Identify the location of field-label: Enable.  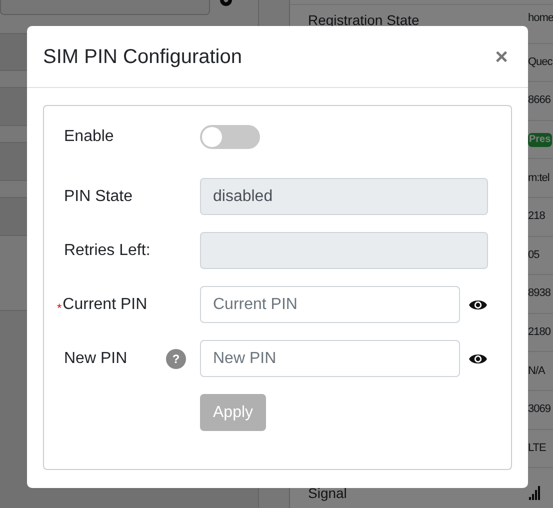
(89, 137).